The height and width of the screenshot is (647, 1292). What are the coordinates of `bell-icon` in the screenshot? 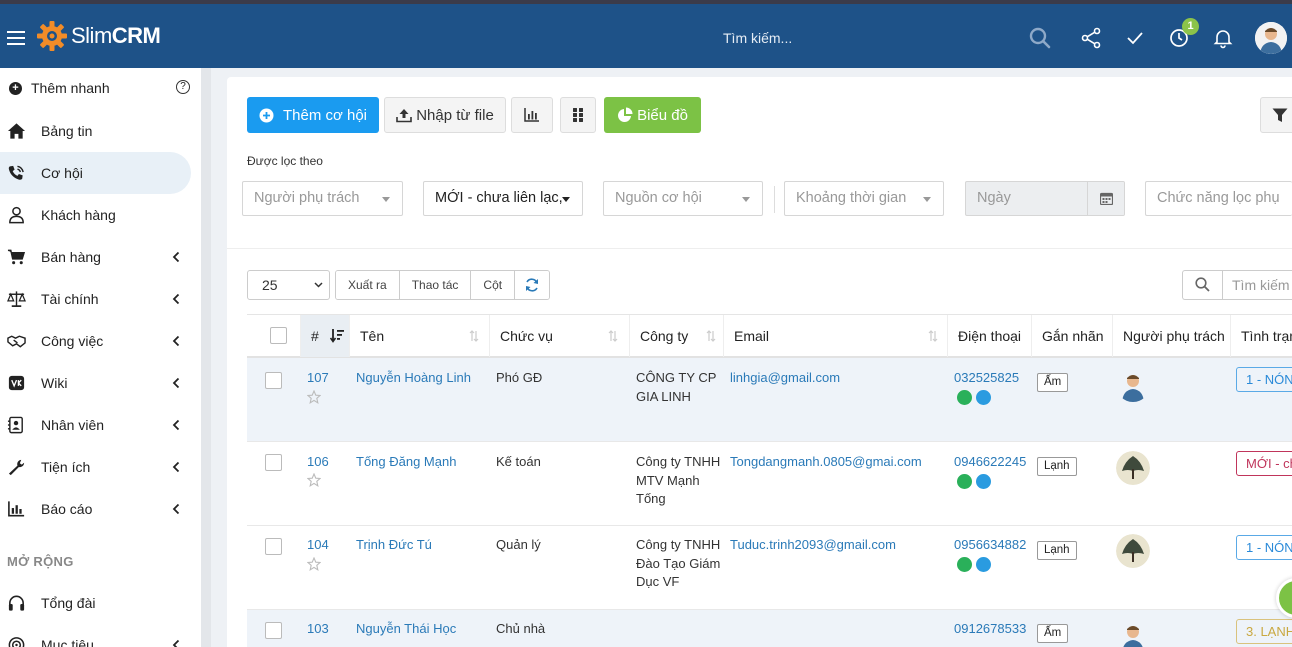 It's located at (1223, 38).